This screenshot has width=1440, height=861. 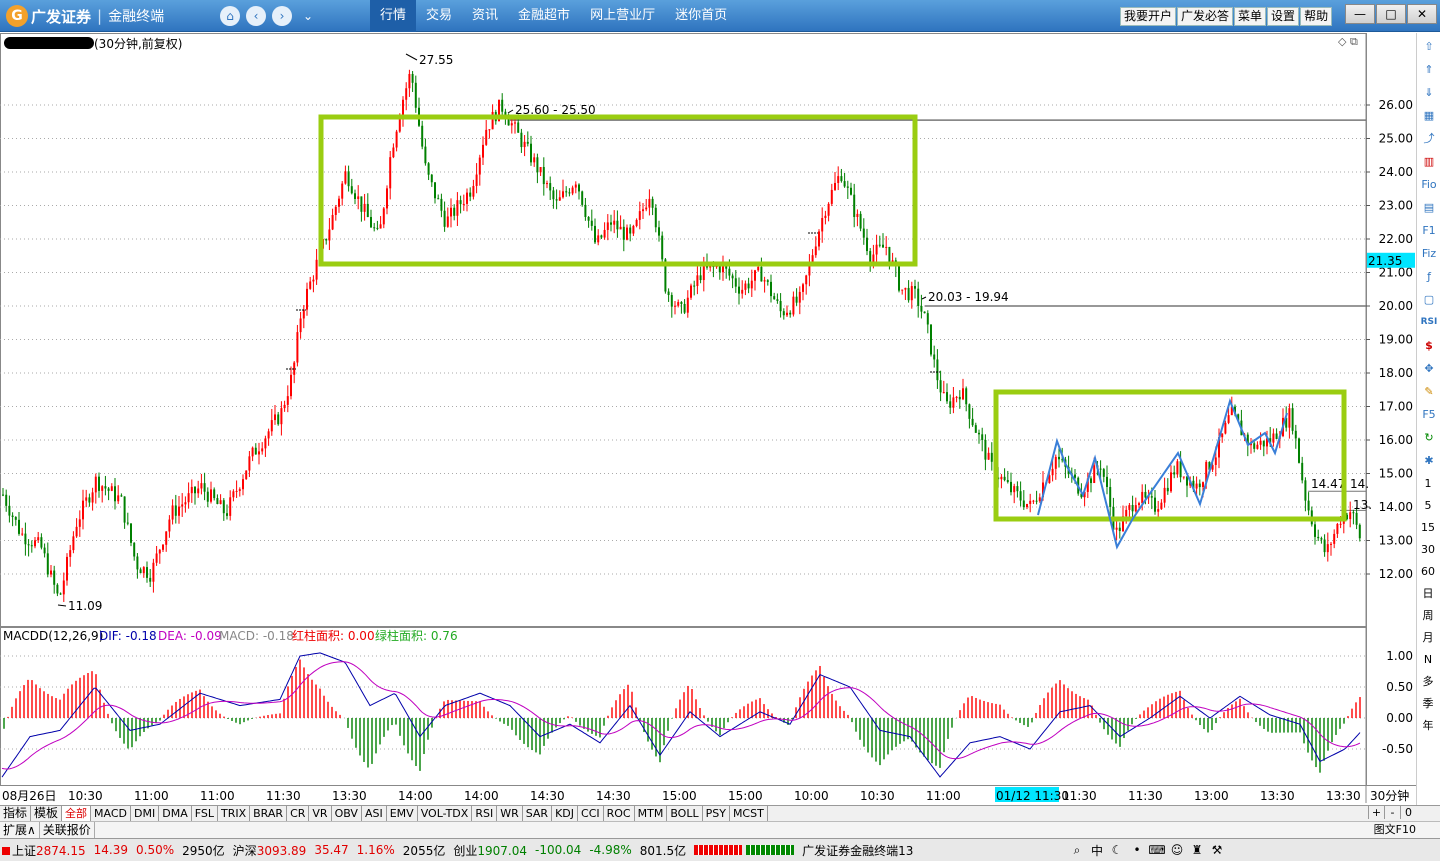 I want to click on ime-indicator: 中, so click(x=1097, y=850).